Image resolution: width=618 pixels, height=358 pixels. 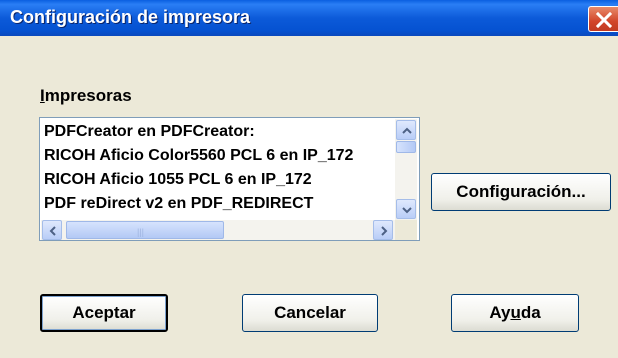 What do you see at coordinates (104, 313) in the screenshot?
I see `ok-button: Aceptar` at bounding box center [104, 313].